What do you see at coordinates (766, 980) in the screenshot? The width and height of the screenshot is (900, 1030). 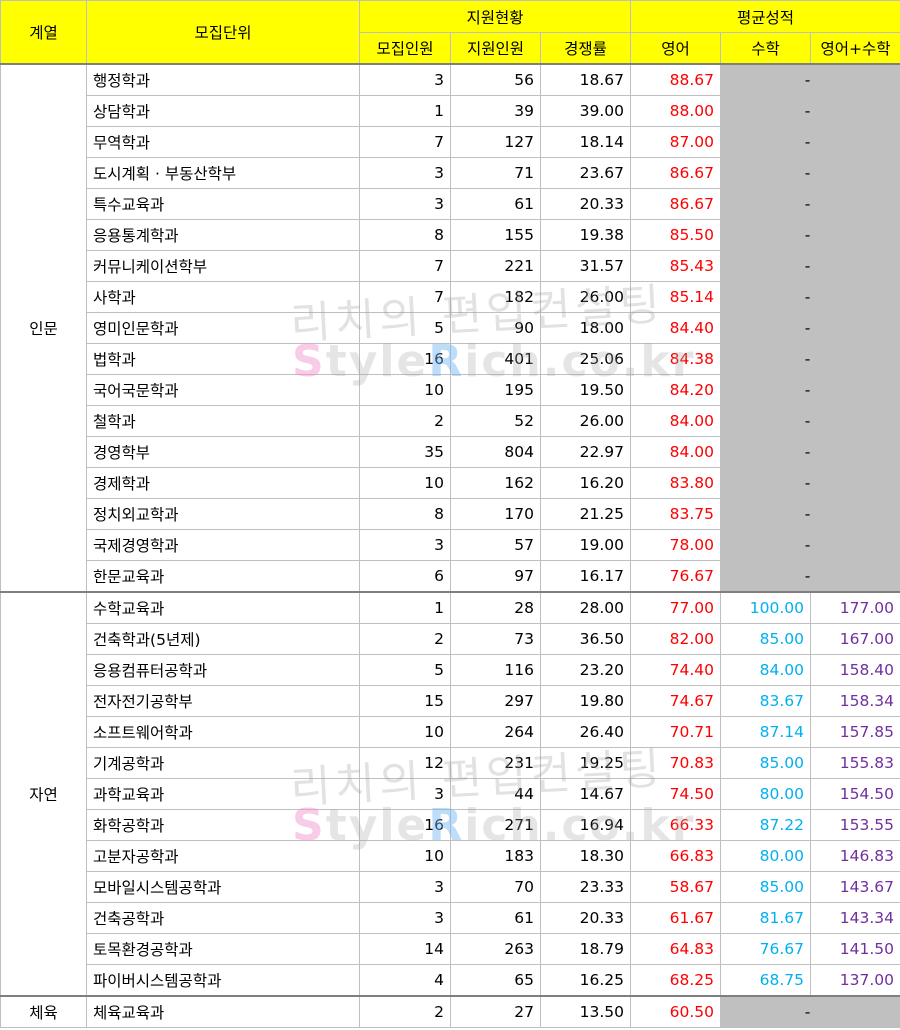 I see `math-score-cell: 68.75` at bounding box center [766, 980].